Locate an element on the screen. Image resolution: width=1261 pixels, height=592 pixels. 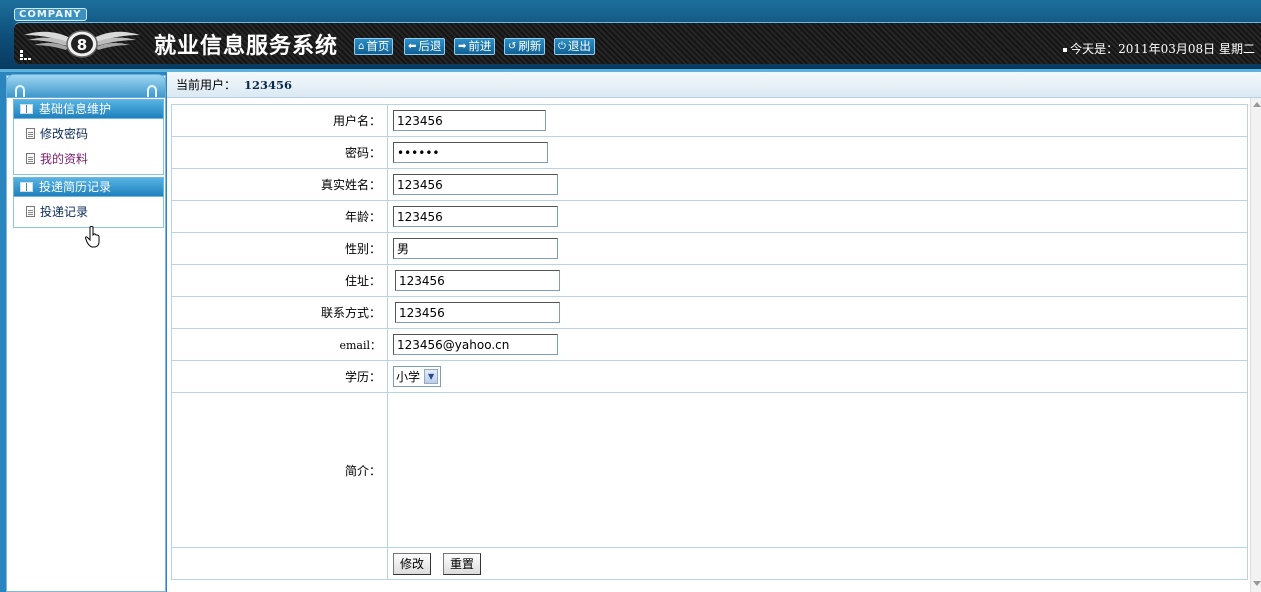
date-text: 今天是：2011年03月08日 星期二 is located at coordinates (1162, 49).